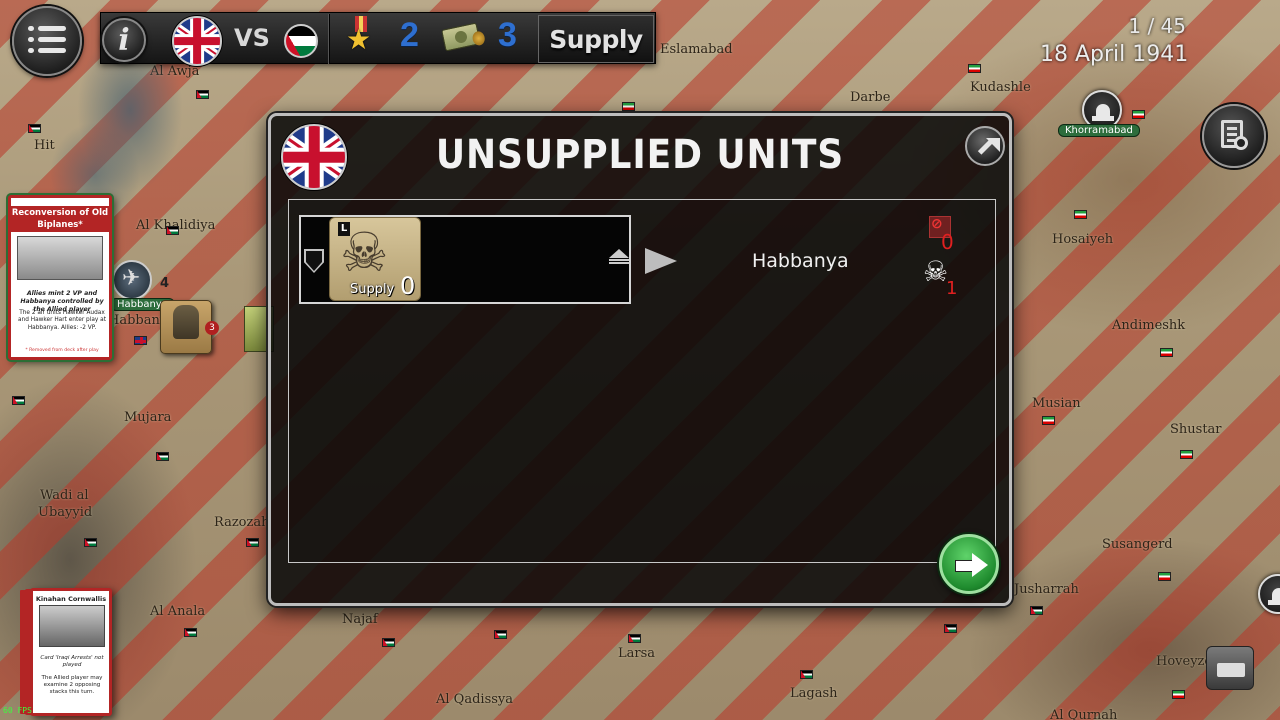 This screenshot has height=720, width=1280. What do you see at coordinates (637, 653) in the screenshot?
I see `place-name: Larsa` at bounding box center [637, 653].